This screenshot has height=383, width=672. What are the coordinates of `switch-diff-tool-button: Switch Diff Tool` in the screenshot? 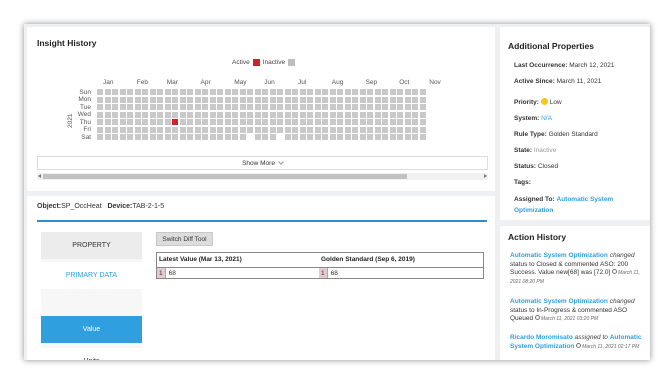 It's located at (184, 239).